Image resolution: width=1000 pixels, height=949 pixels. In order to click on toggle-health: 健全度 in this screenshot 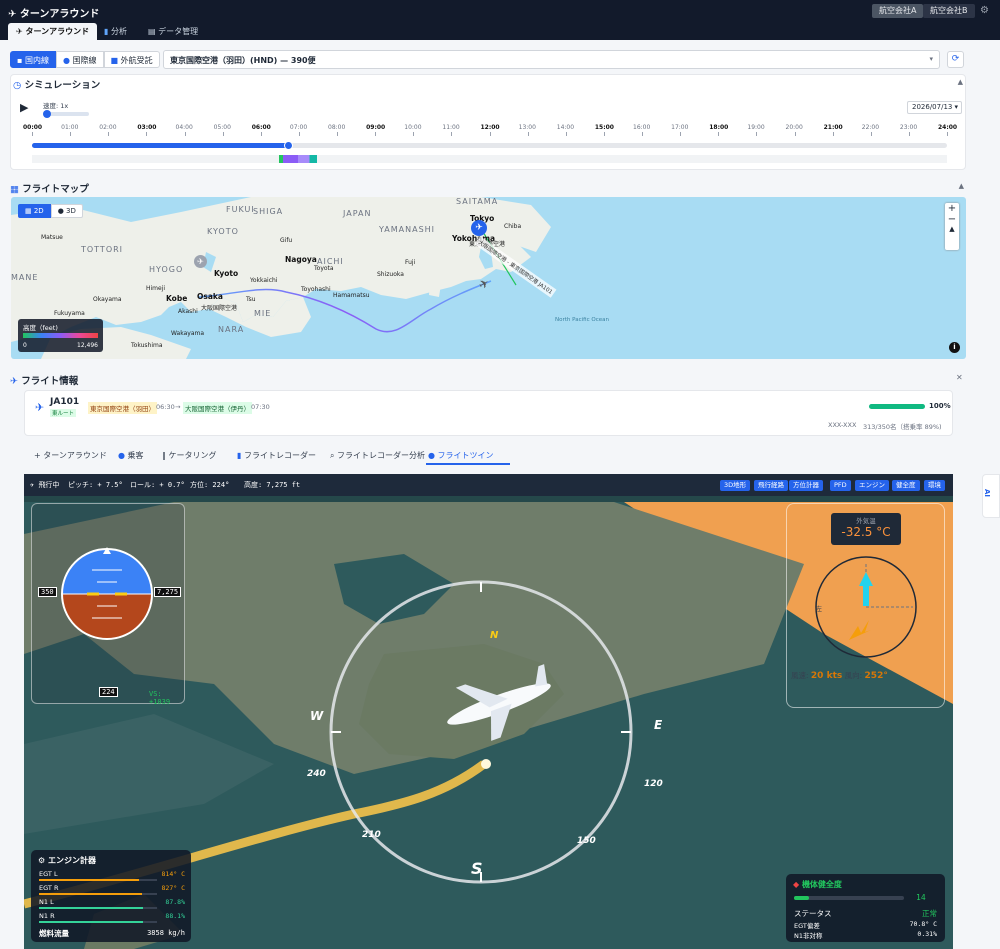, I will do `click(906, 485)`.